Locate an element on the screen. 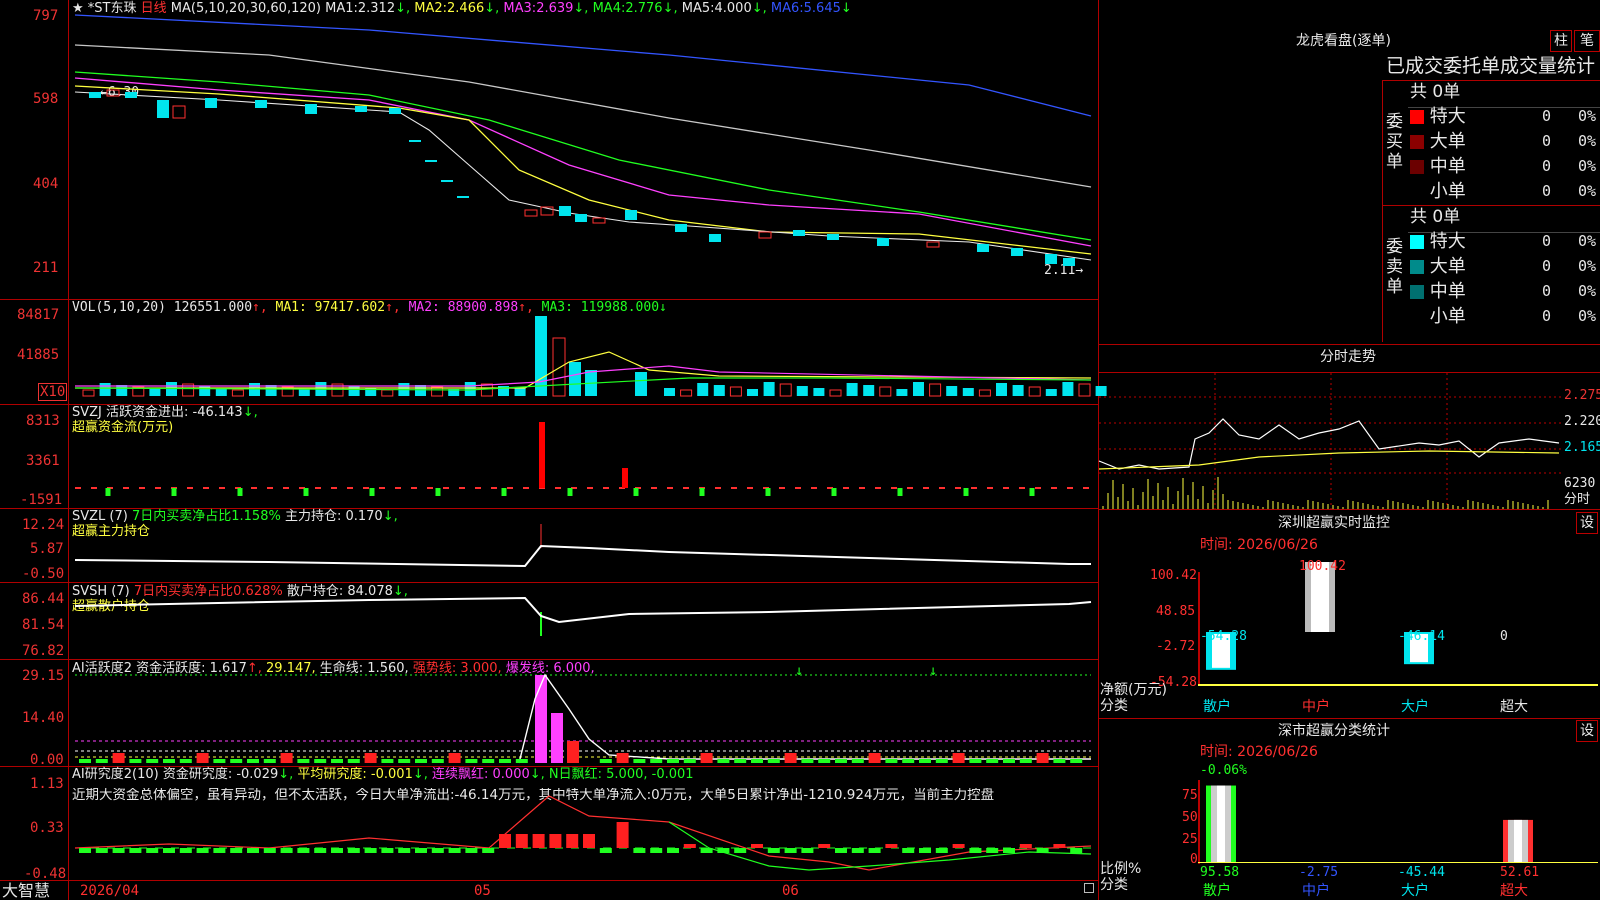 The height and width of the screenshot is (900, 1600). date-axis-label: 2026/04 is located at coordinates (110, 891).